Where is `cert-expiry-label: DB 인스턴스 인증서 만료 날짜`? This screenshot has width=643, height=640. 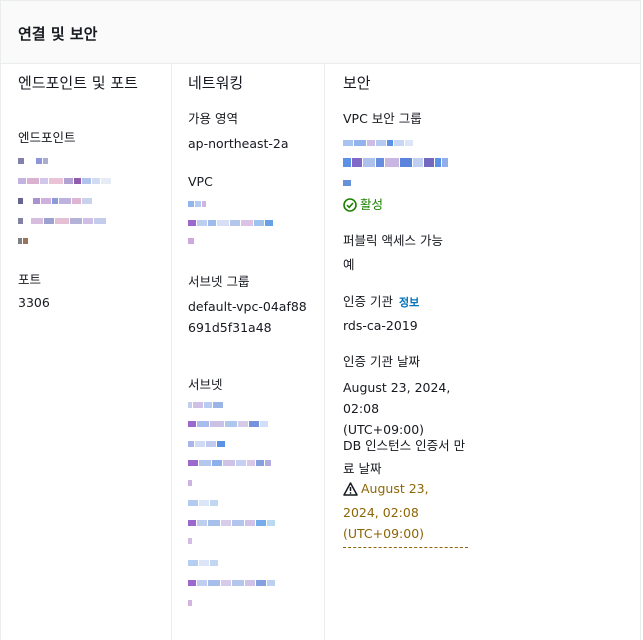 cert-expiry-label: DB 인스턴스 인증서 만료 날짜 is located at coordinates (404, 457).